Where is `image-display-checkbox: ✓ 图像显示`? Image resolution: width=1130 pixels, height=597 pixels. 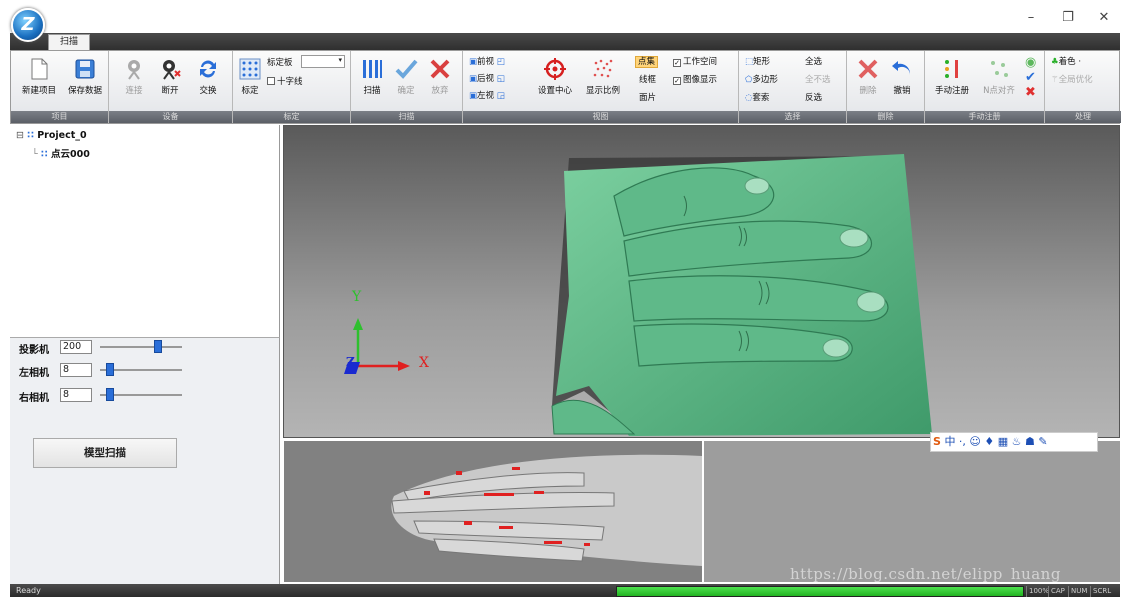
image-display-checkbox: ✓ 图像显示 is located at coordinates (695, 79).